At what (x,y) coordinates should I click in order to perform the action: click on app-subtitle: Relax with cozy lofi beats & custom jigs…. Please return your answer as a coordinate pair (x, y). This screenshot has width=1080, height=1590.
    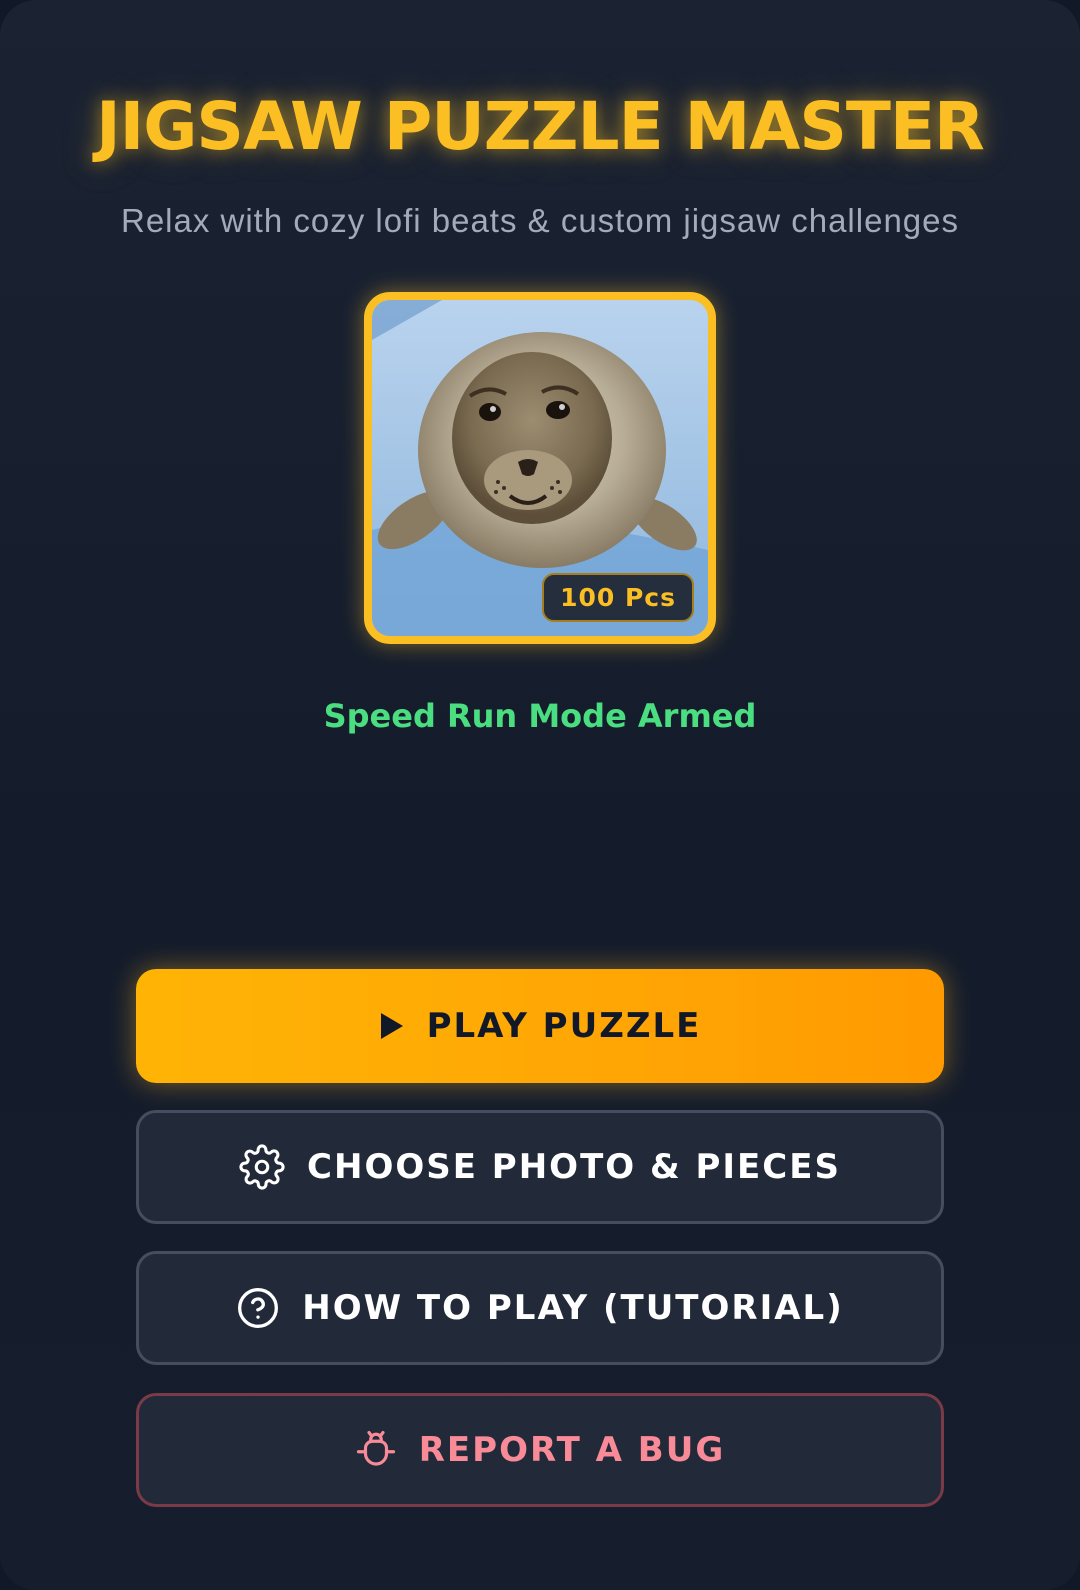
    Looking at the image, I should click on (540, 220).